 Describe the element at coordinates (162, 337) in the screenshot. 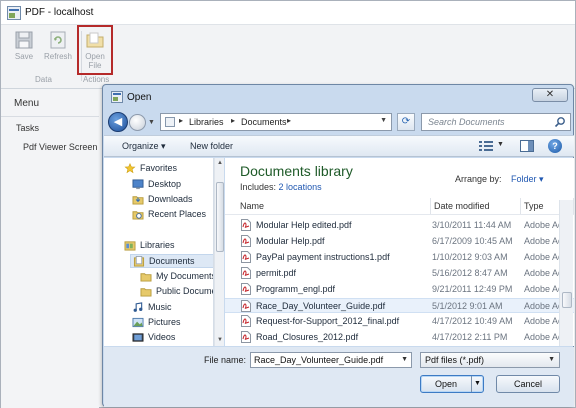

I see `nav-videos-label: Videos` at that location.